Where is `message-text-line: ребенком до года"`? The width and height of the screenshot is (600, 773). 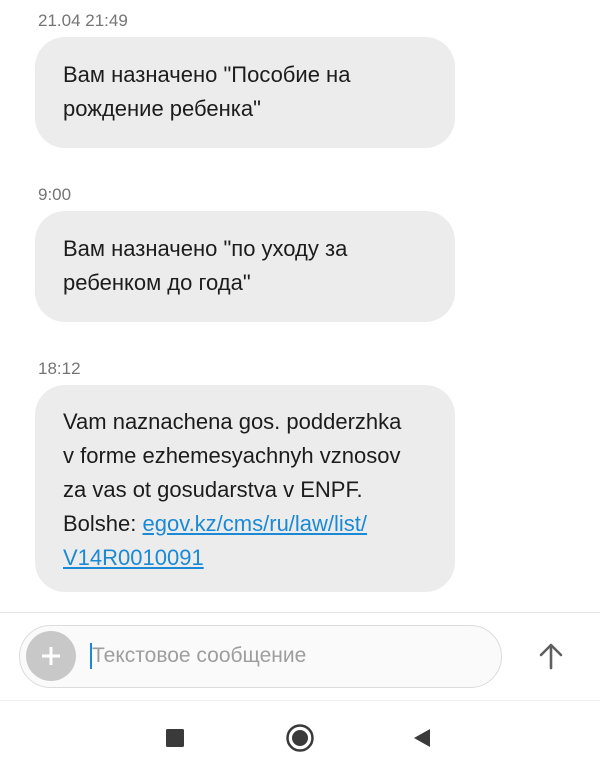
message-text-line: ребенком до года" is located at coordinates (157, 282).